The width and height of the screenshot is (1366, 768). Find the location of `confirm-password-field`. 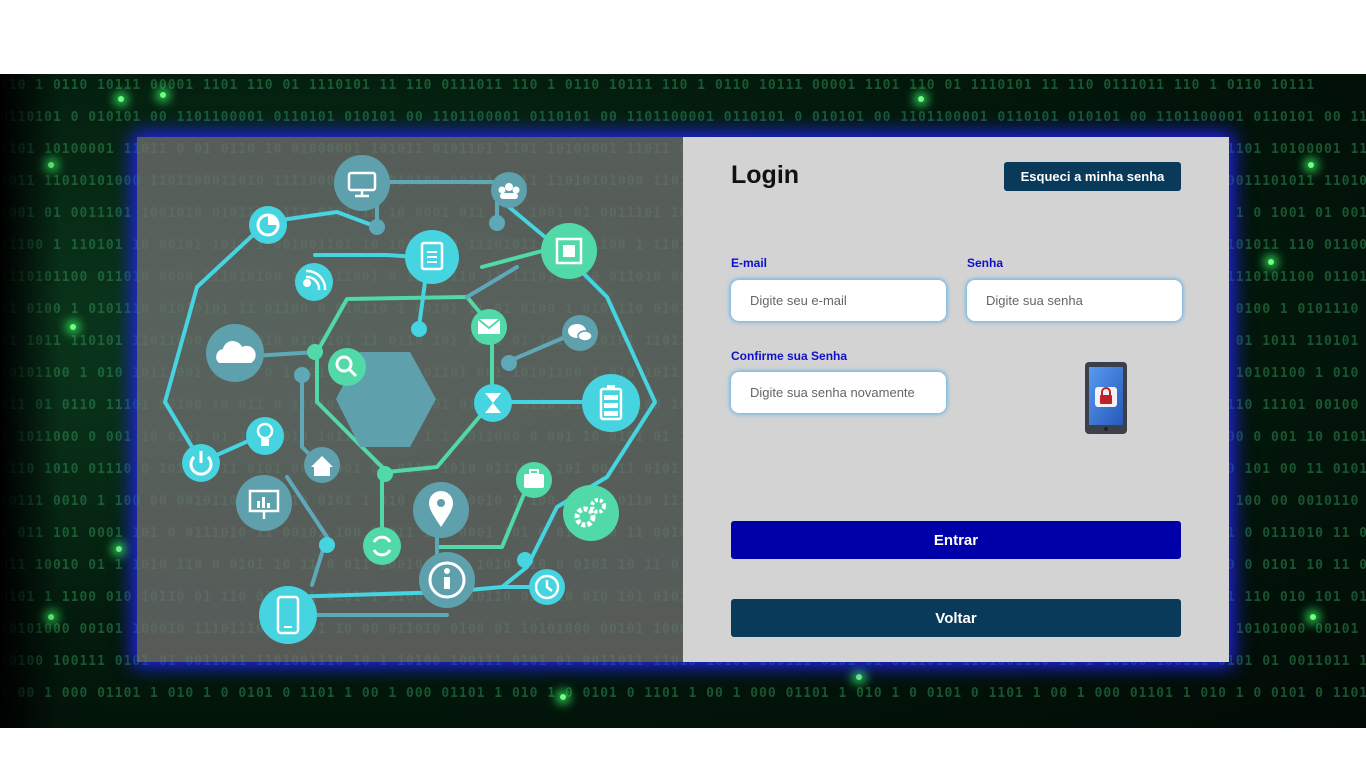

confirm-password-field is located at coordinates (838, 392).